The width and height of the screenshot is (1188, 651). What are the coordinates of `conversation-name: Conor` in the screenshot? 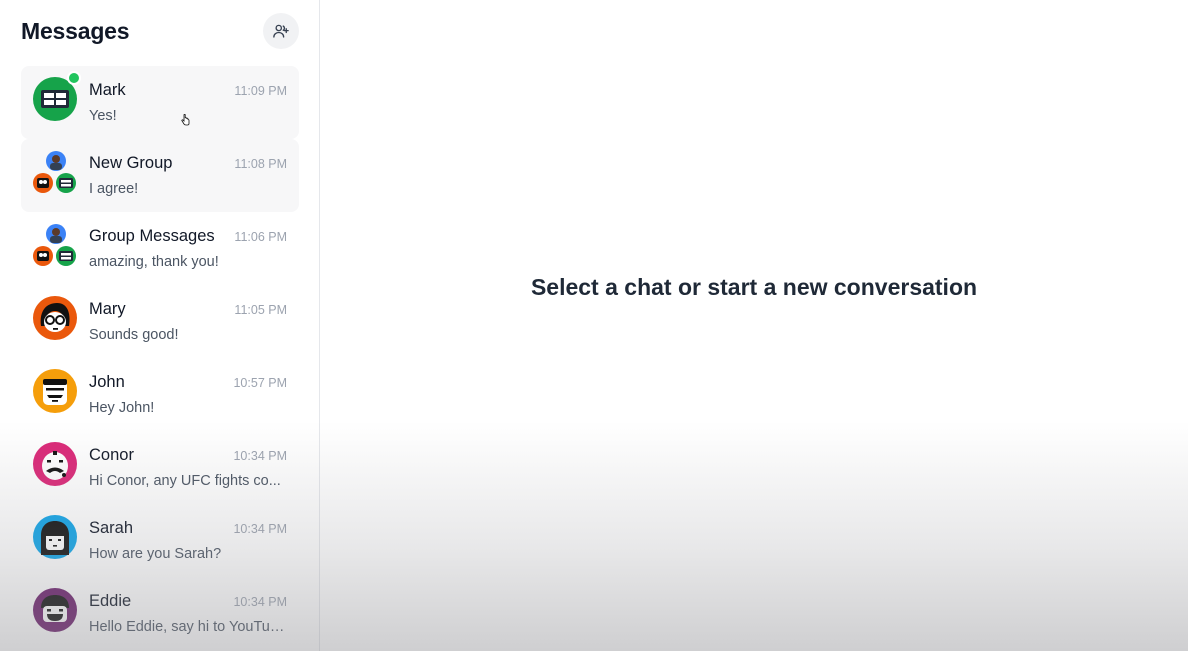 It's located at (111, 455).